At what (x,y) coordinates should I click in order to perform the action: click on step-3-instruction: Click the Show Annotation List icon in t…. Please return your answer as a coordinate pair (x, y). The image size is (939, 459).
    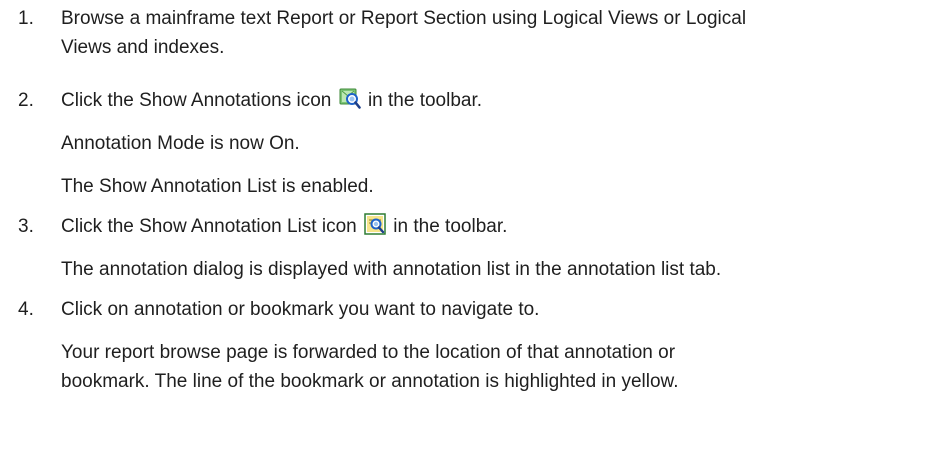
    Looking at the image, I should click on (499, 226).